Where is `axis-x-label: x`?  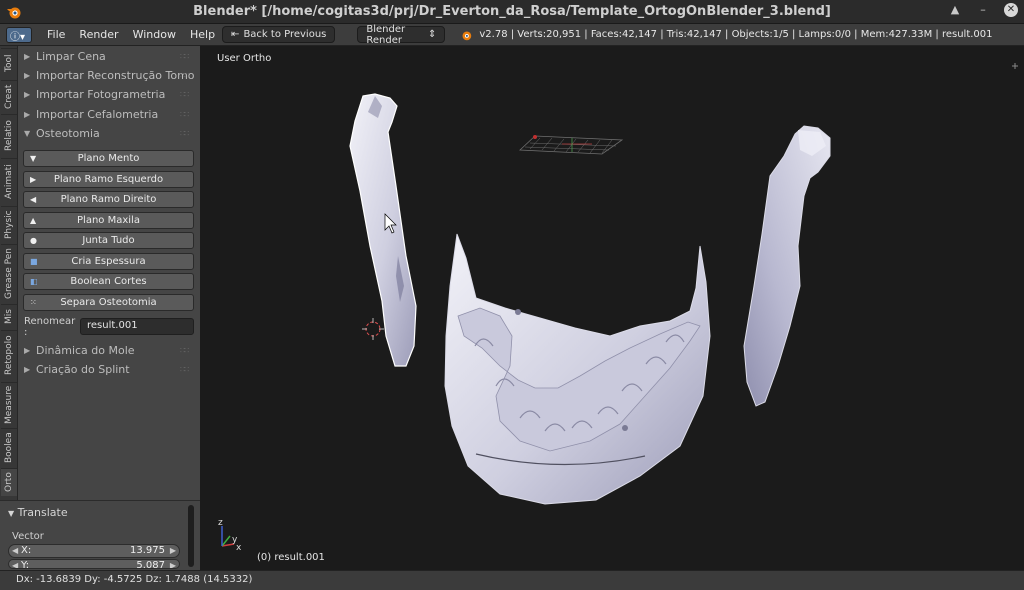 axis-x-label: x is located at coordinates (239, 548).